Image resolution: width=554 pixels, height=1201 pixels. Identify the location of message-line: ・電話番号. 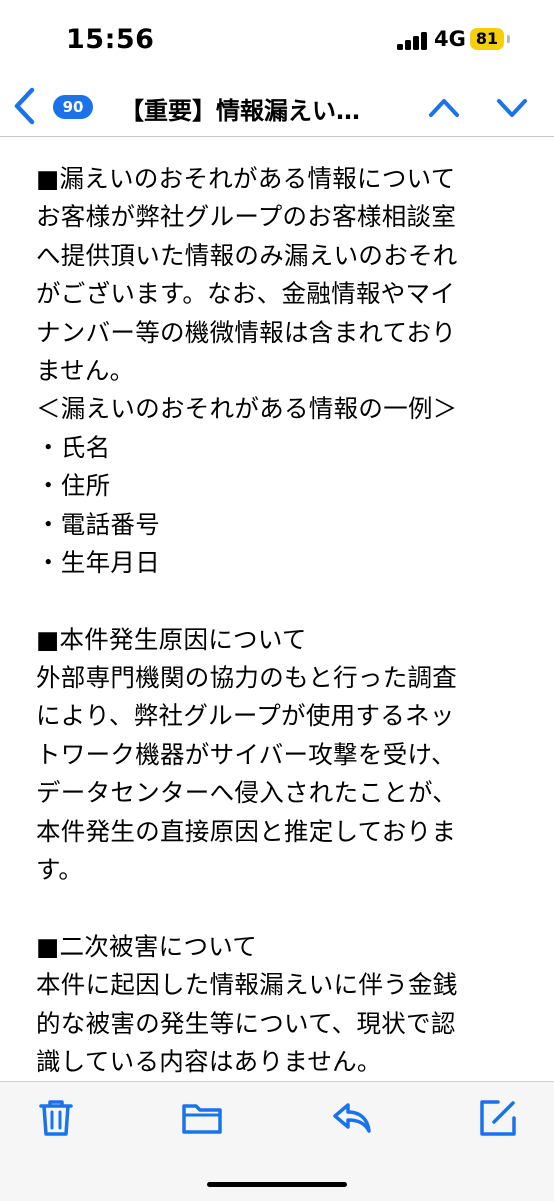
(98, 524).